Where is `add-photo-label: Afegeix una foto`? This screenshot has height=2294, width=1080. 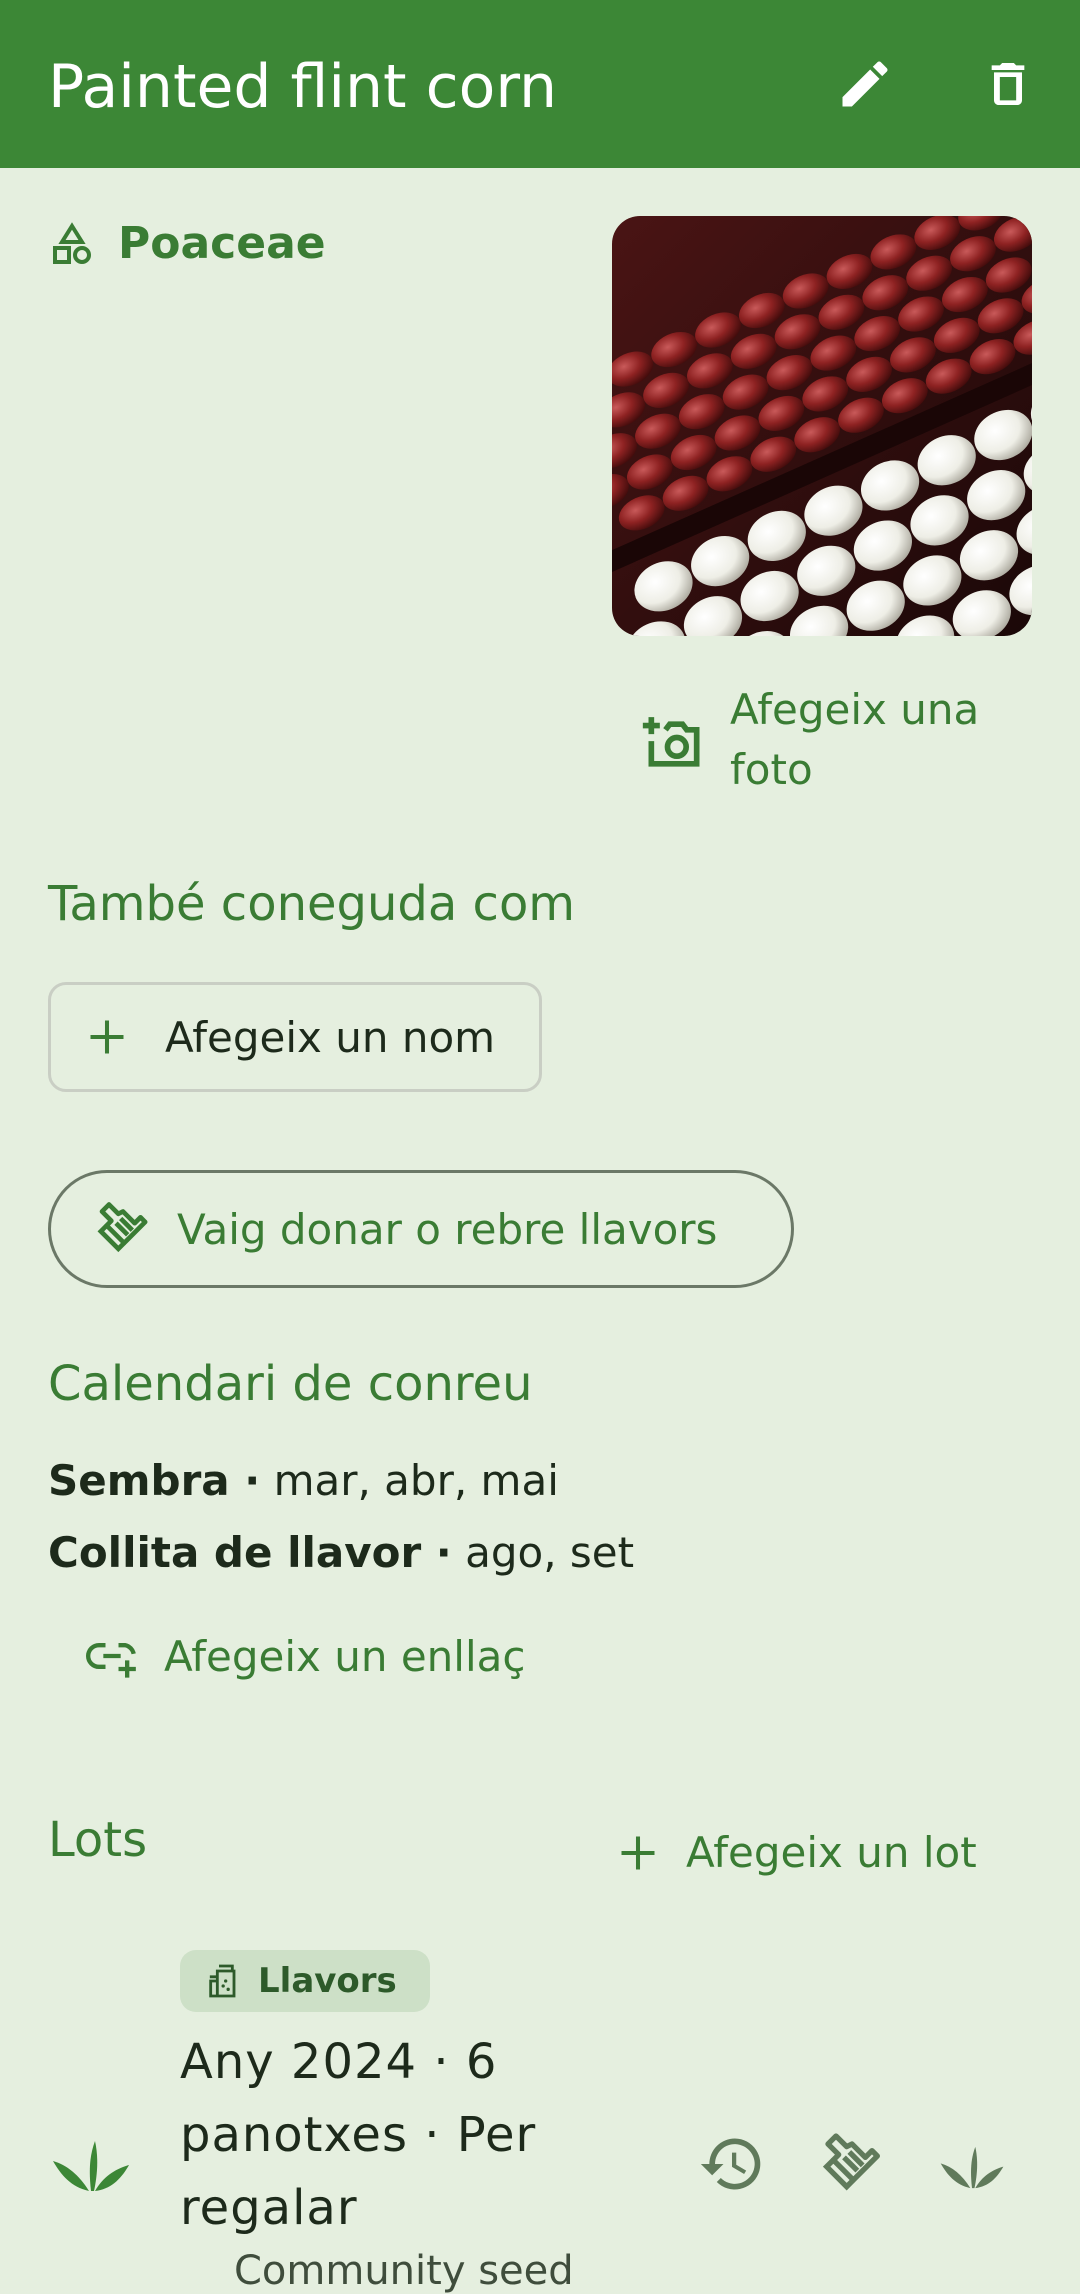 add-photo-label: Afegeix una foto is located at coordinates (855, 739).